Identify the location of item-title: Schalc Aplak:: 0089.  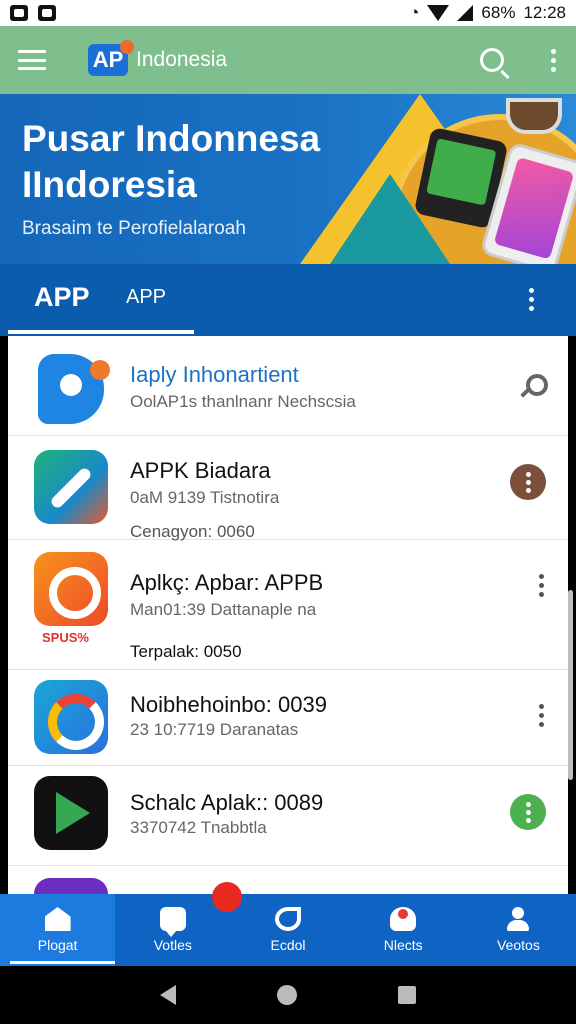
(227, 802).